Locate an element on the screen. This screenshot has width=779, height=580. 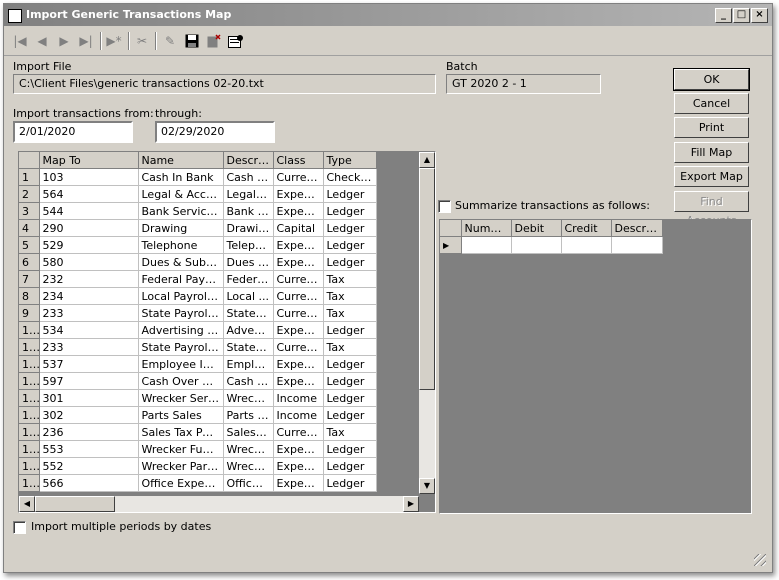
row-number: 16 is located at coordinates (29, 432).